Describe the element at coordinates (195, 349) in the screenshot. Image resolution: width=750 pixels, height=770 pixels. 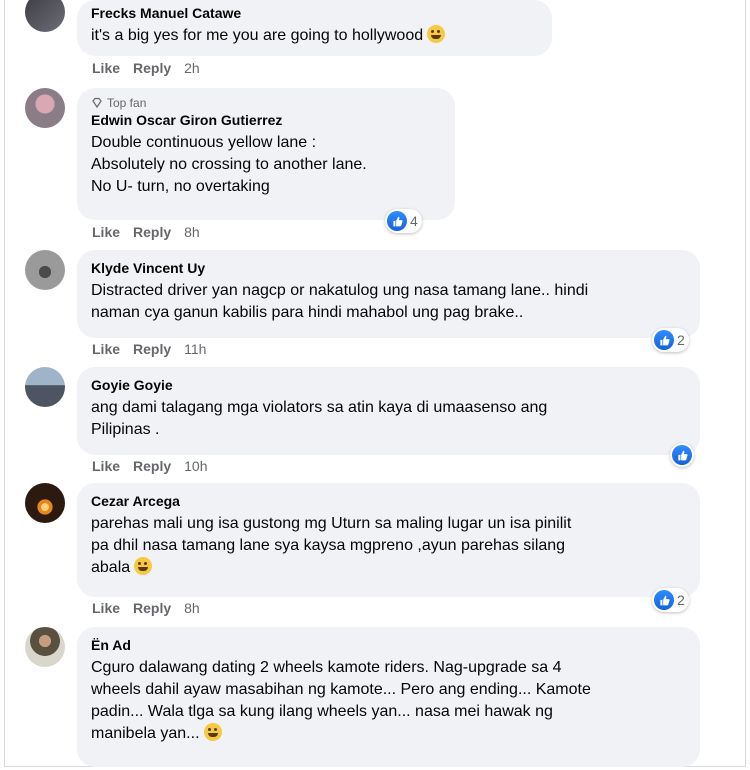
I see `comment-timestamp: 11h` at that location.